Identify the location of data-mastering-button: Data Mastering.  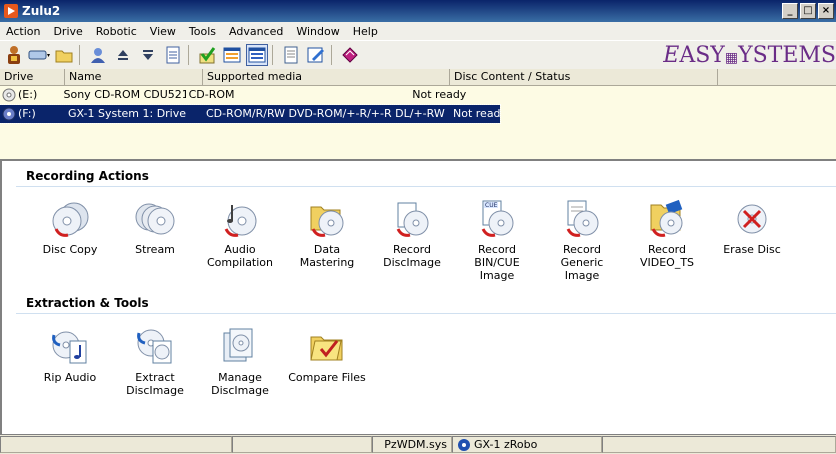
(327, 234).